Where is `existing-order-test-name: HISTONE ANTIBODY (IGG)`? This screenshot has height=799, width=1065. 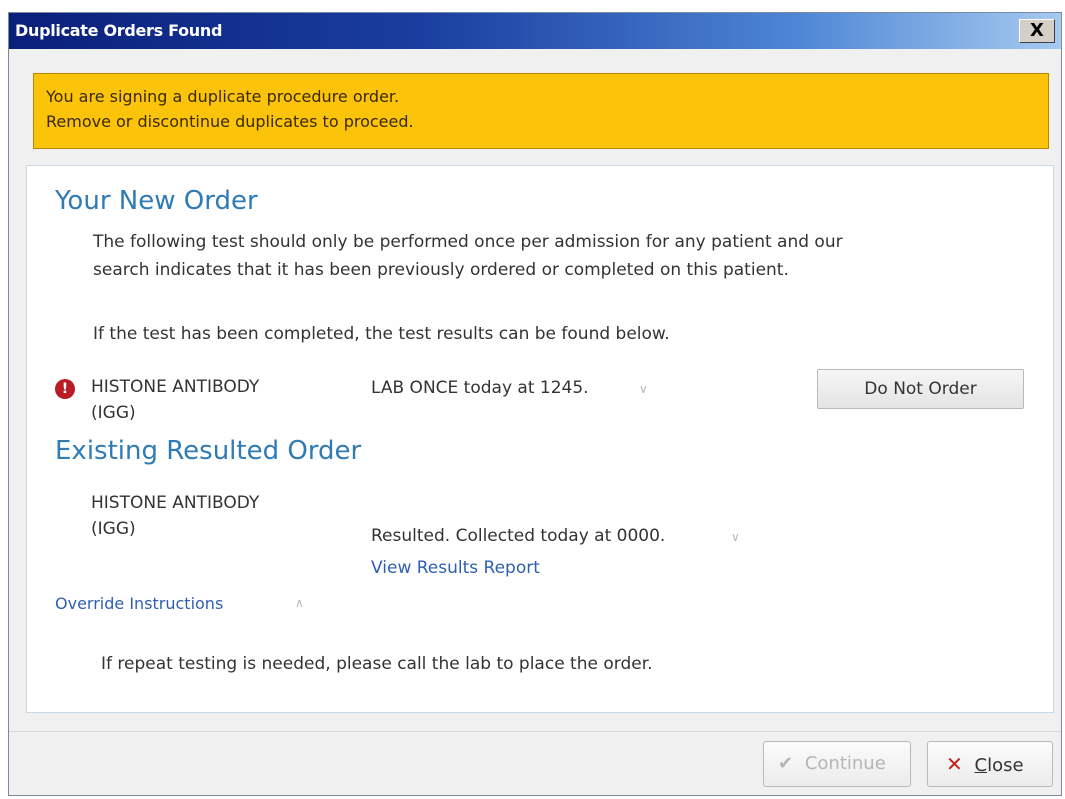
existing-order-test-name: HISTONE ANTIBODY (IGG) is located at coordinates (175, 516).